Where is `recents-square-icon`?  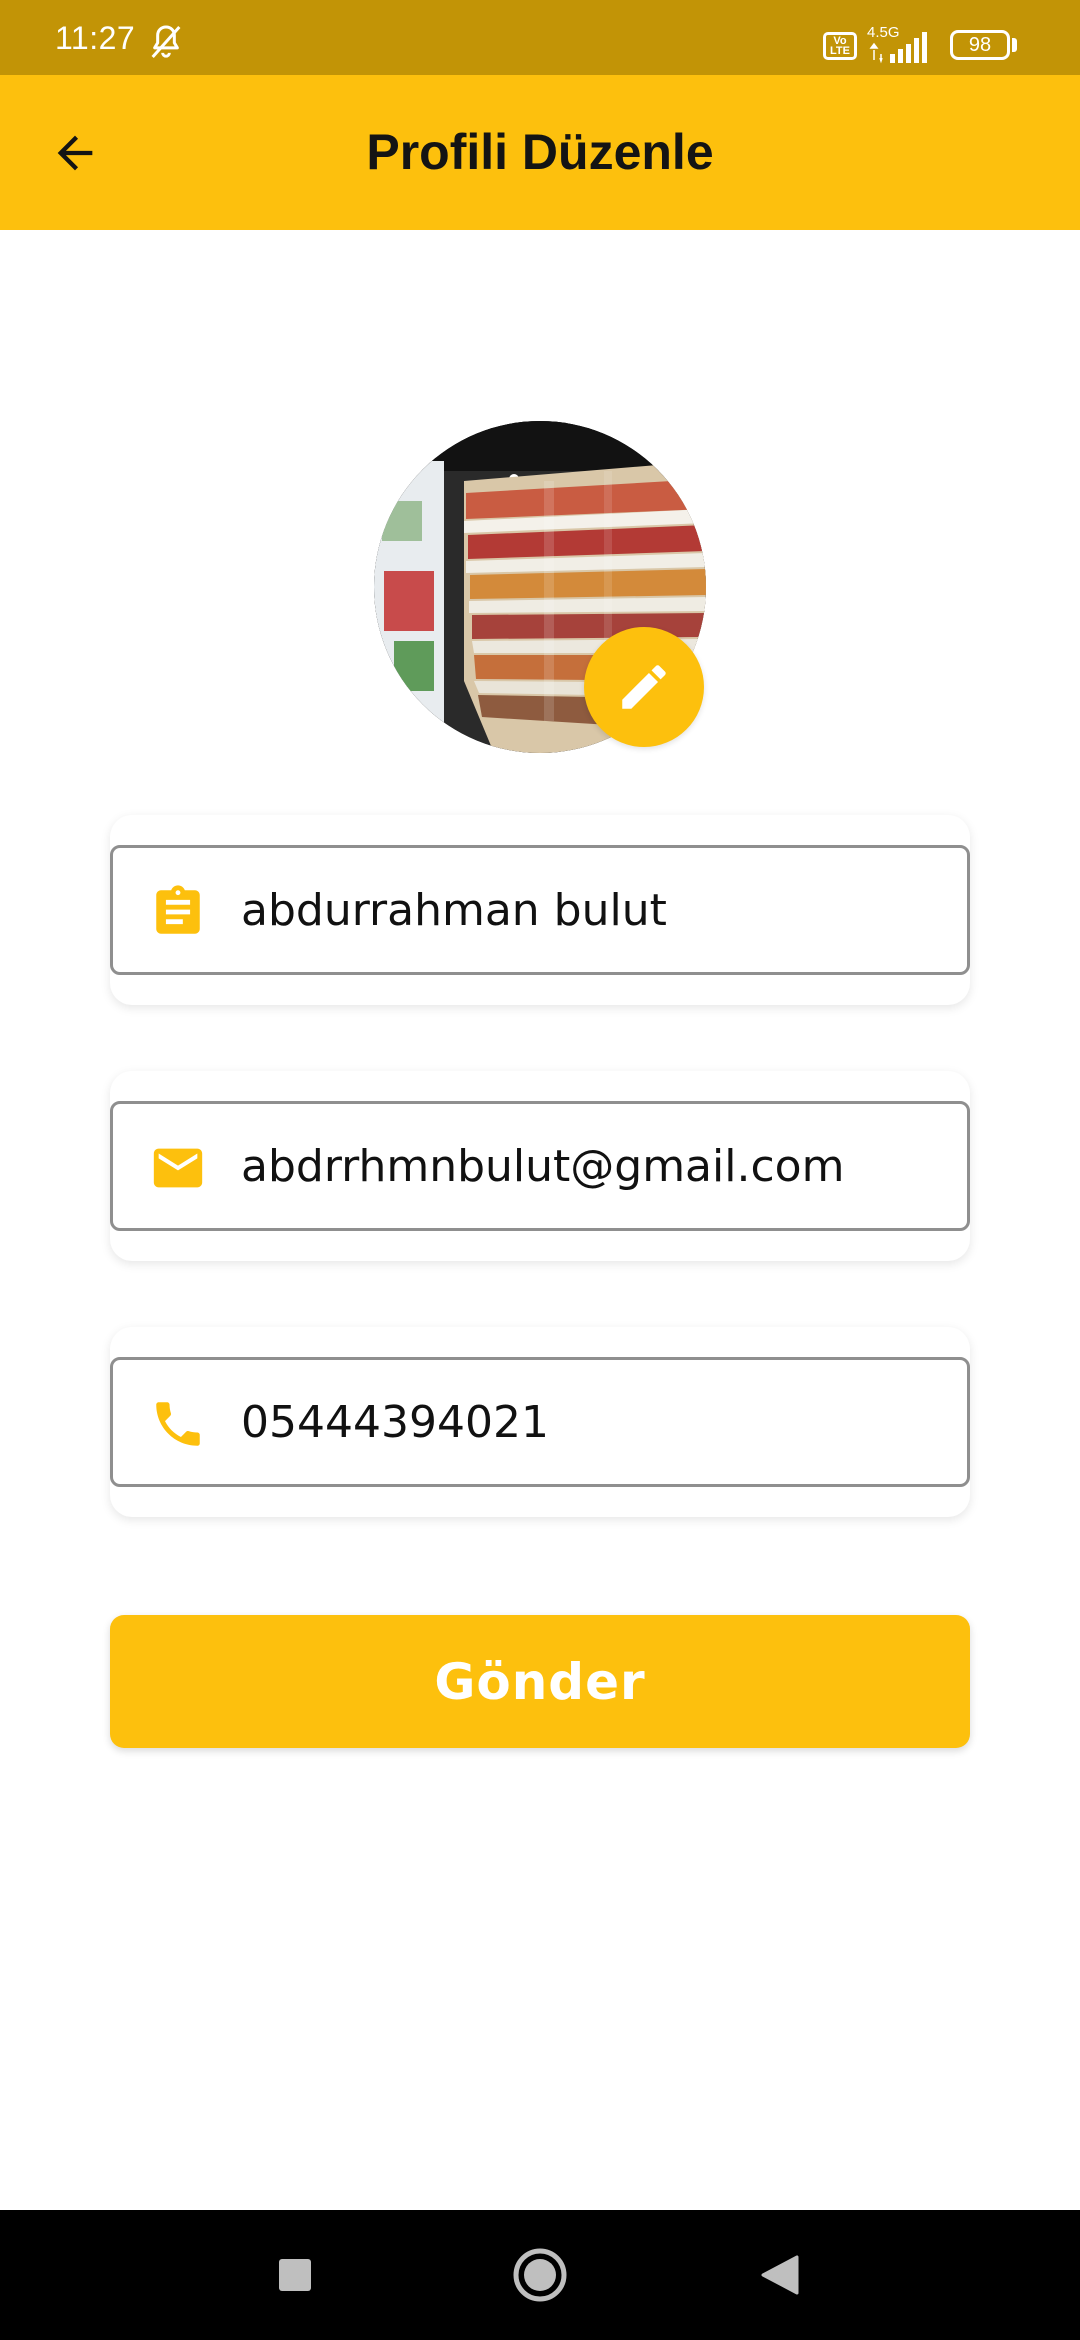 recents-square-icon is located at coordinates (295, 2275).